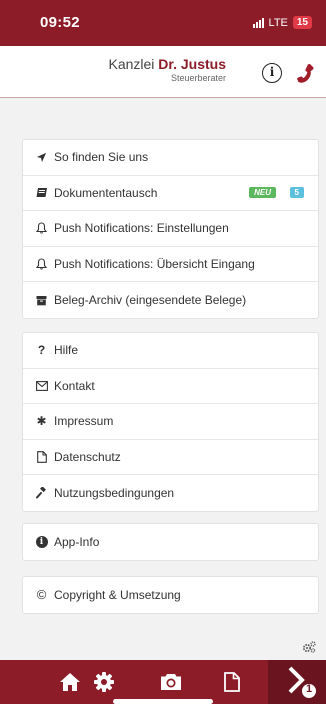 The image size is (326, 704). What do you see at coordinates (302, 22) in the screenshot?
I see `battery-indicator: 15` at bounding box center [302, 22].